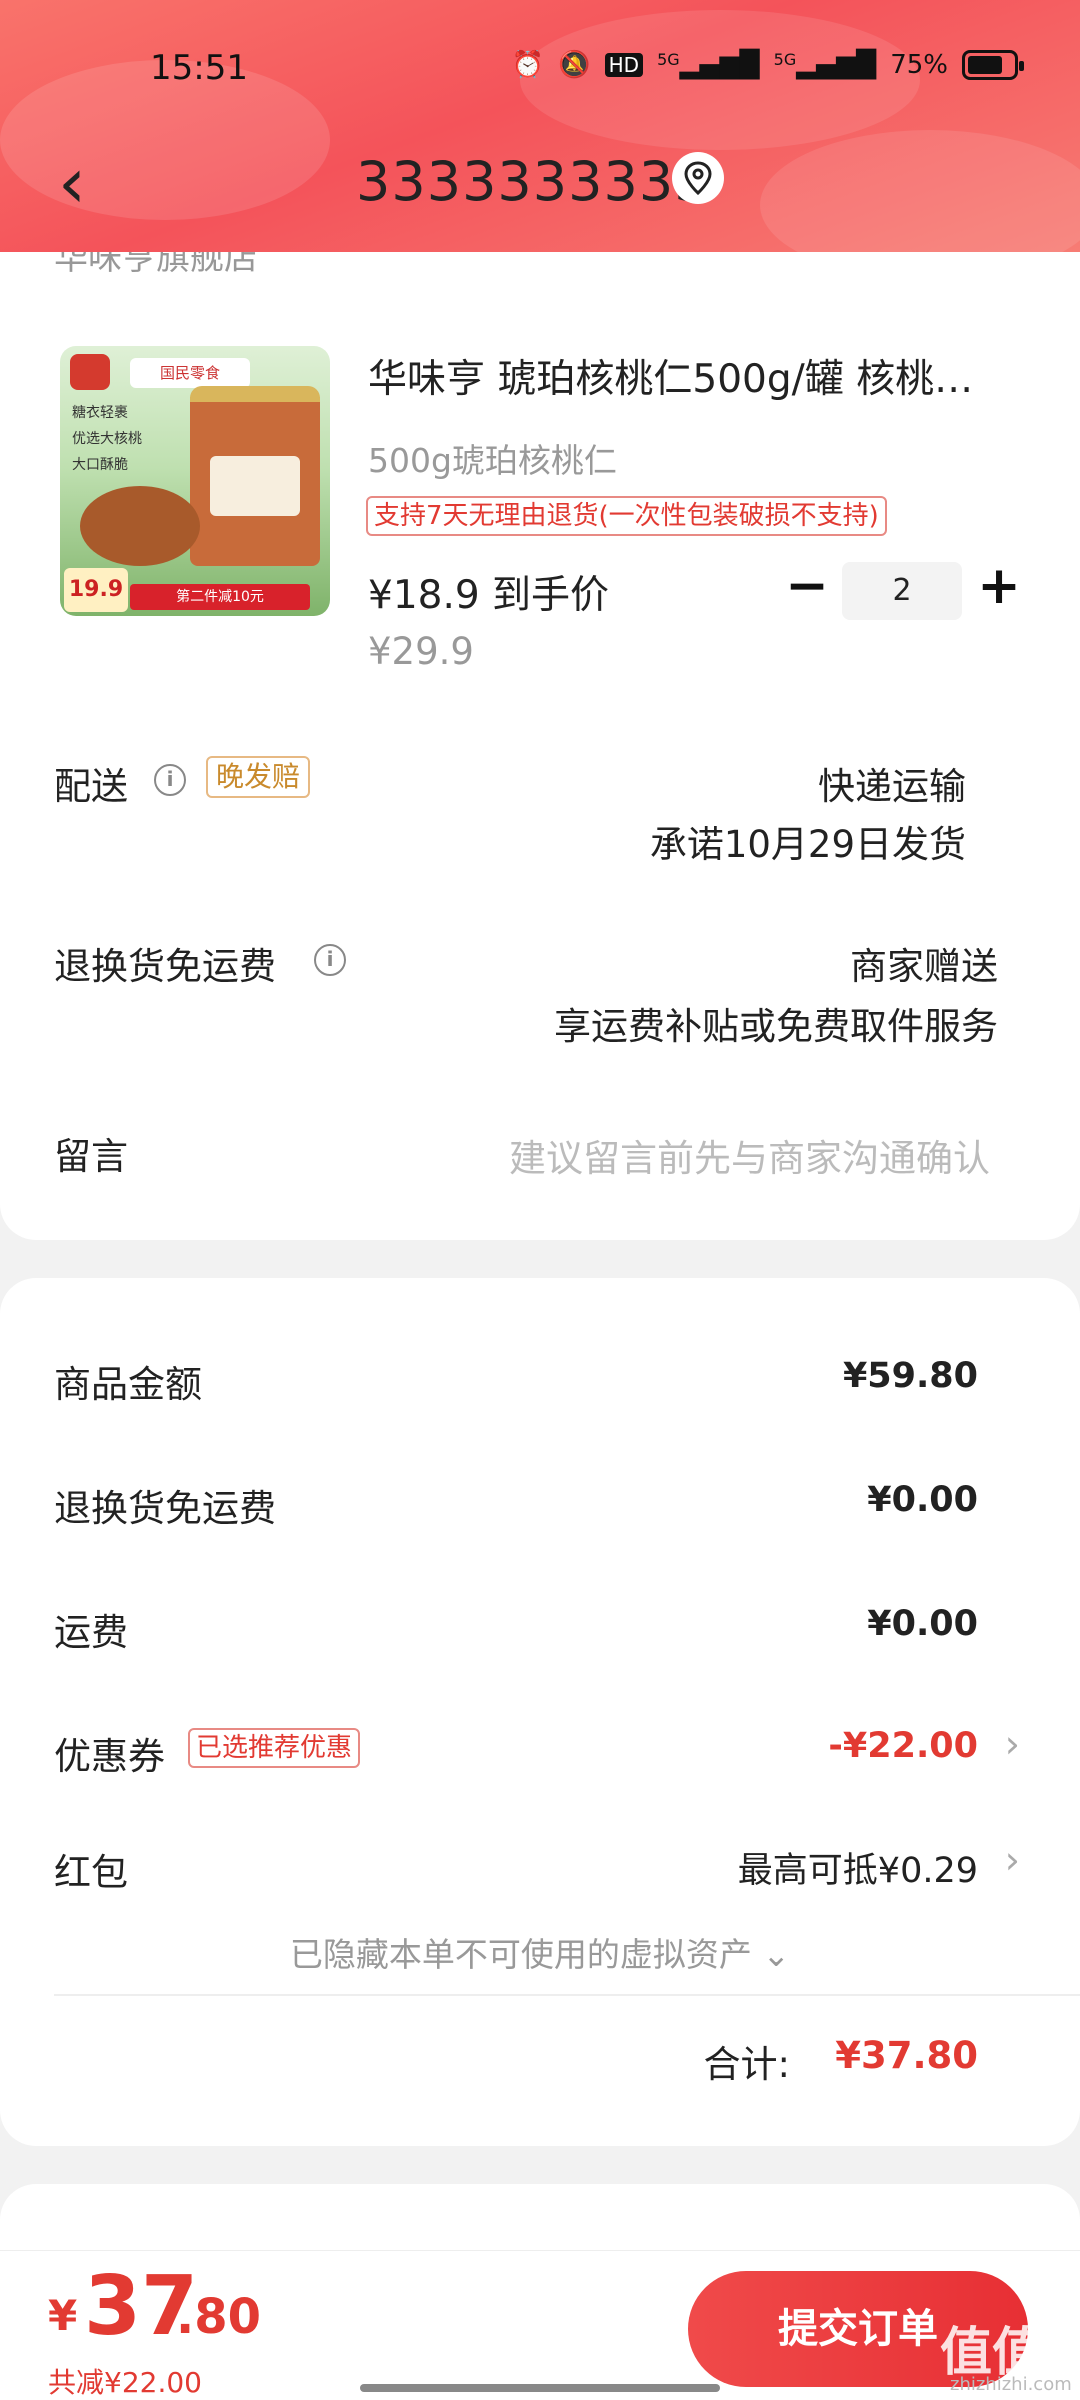  Describe the element at coordinates (993, 65) in the screenshot. I see `battery-icon` at that location.